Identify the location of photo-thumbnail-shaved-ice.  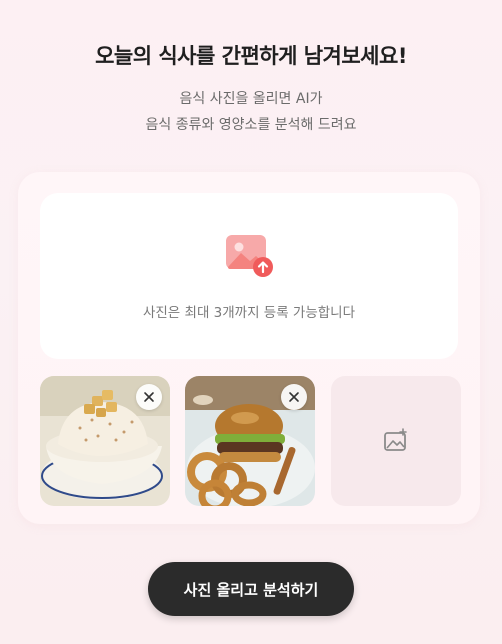
(105, 441).